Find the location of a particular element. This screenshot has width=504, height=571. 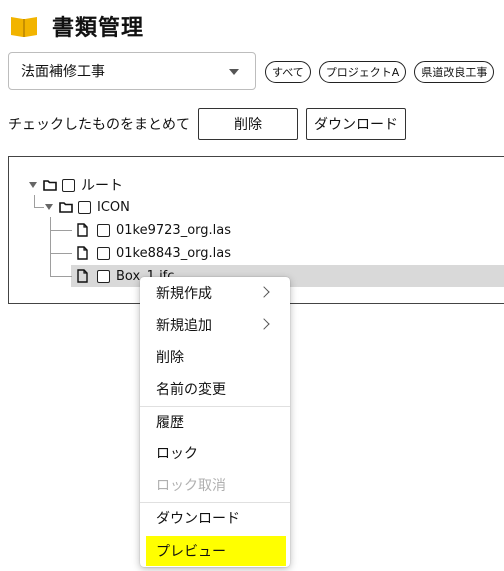

bulk-download-button: ダウンロード is located at coordinates (356, 124).